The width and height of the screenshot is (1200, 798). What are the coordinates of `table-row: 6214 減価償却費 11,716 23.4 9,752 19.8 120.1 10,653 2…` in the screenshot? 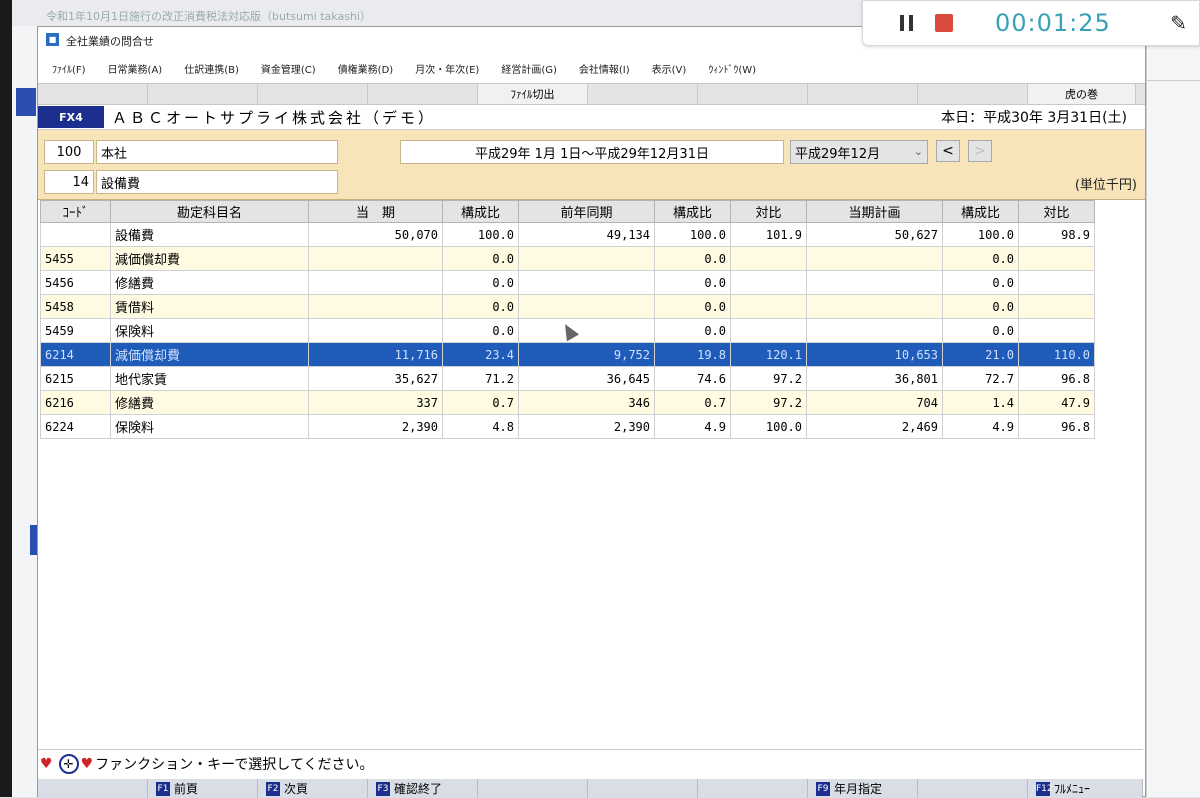 It's located at (567, 354).